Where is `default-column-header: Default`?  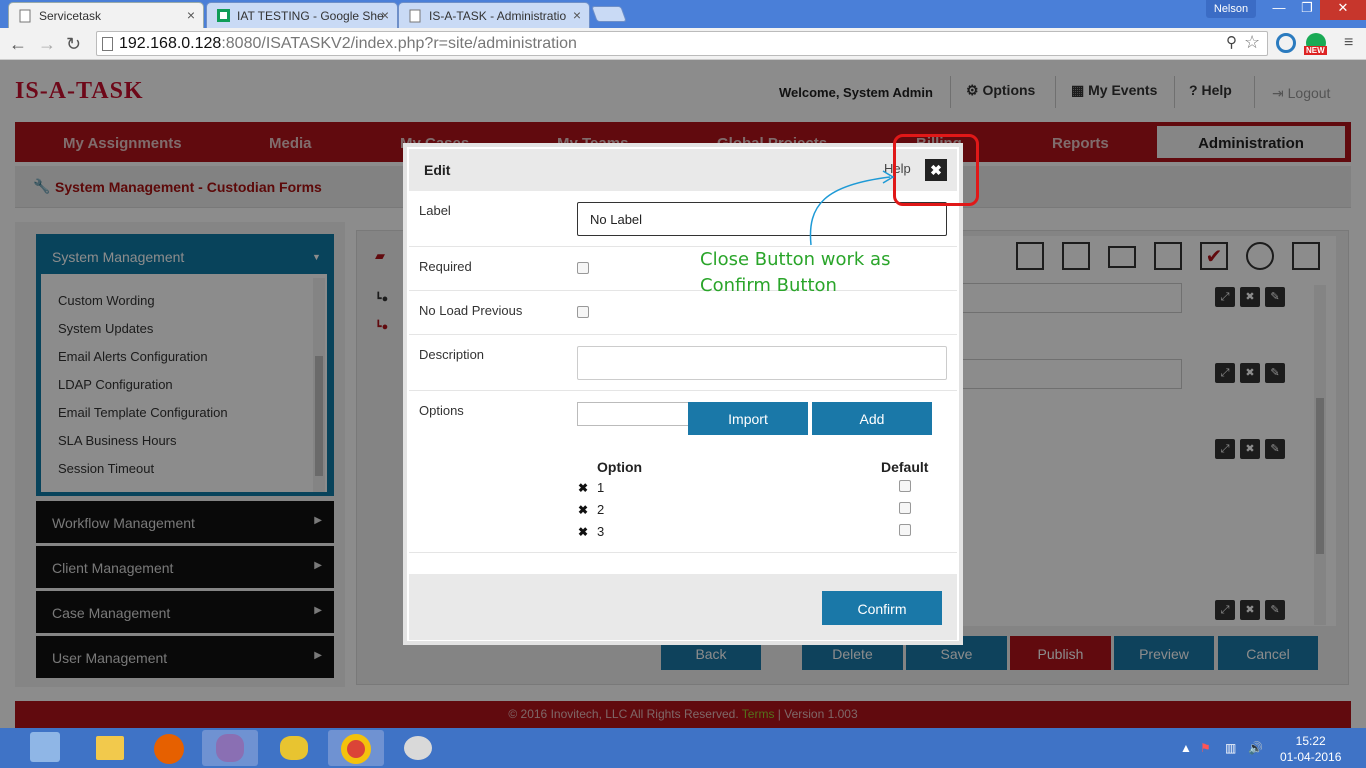 default-column-header: Default is located at coordinates (905, 467).